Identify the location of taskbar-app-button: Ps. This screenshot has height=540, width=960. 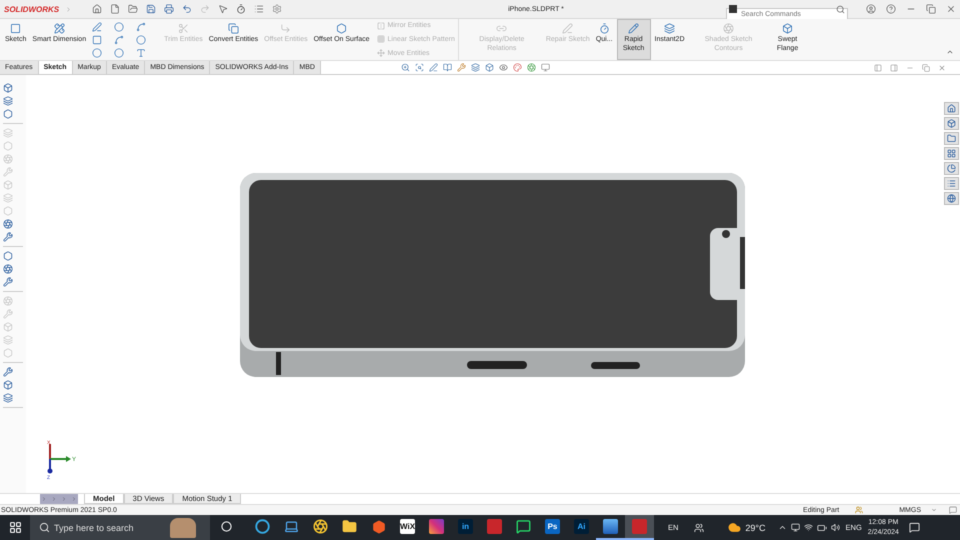
(552, 527).